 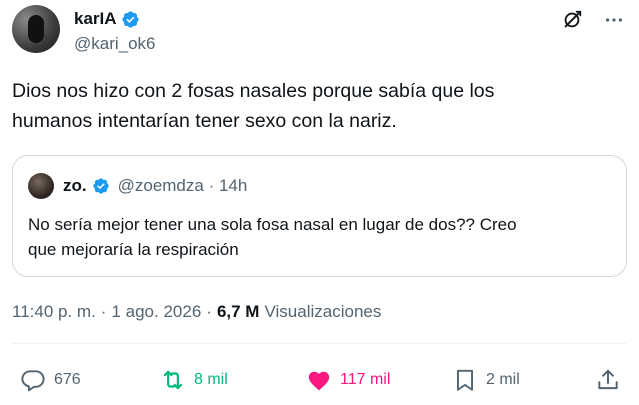 I want to click on more-options-icon, so click(x=614, y=20).